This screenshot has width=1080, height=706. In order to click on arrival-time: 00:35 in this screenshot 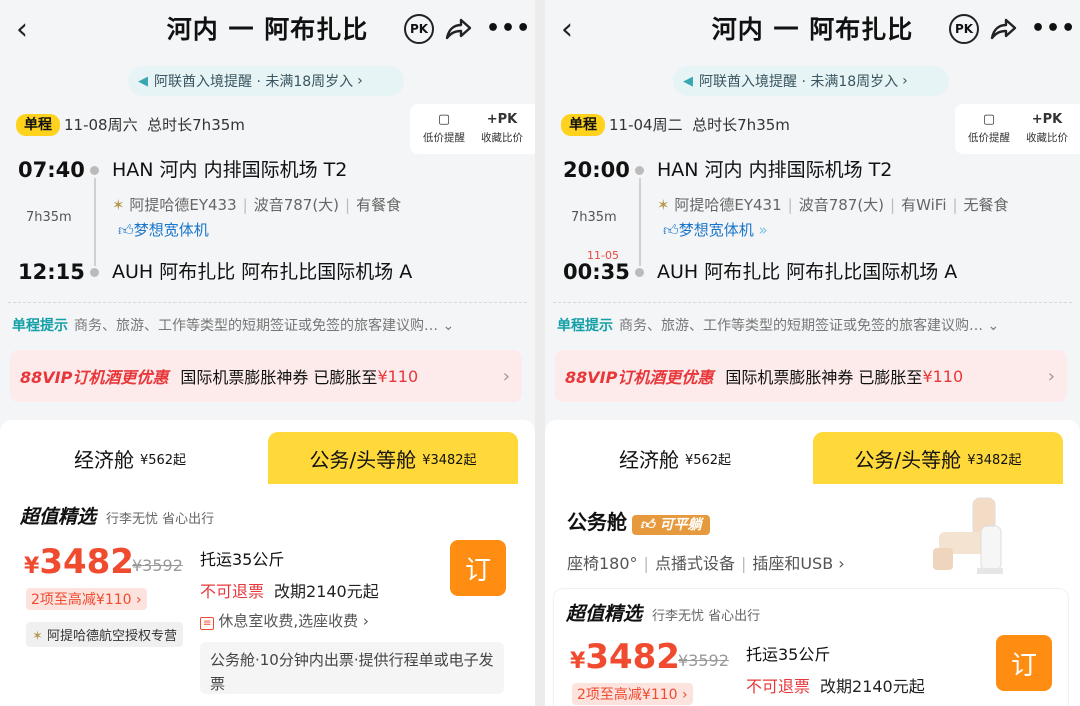, I will do `click(596, 272)`.